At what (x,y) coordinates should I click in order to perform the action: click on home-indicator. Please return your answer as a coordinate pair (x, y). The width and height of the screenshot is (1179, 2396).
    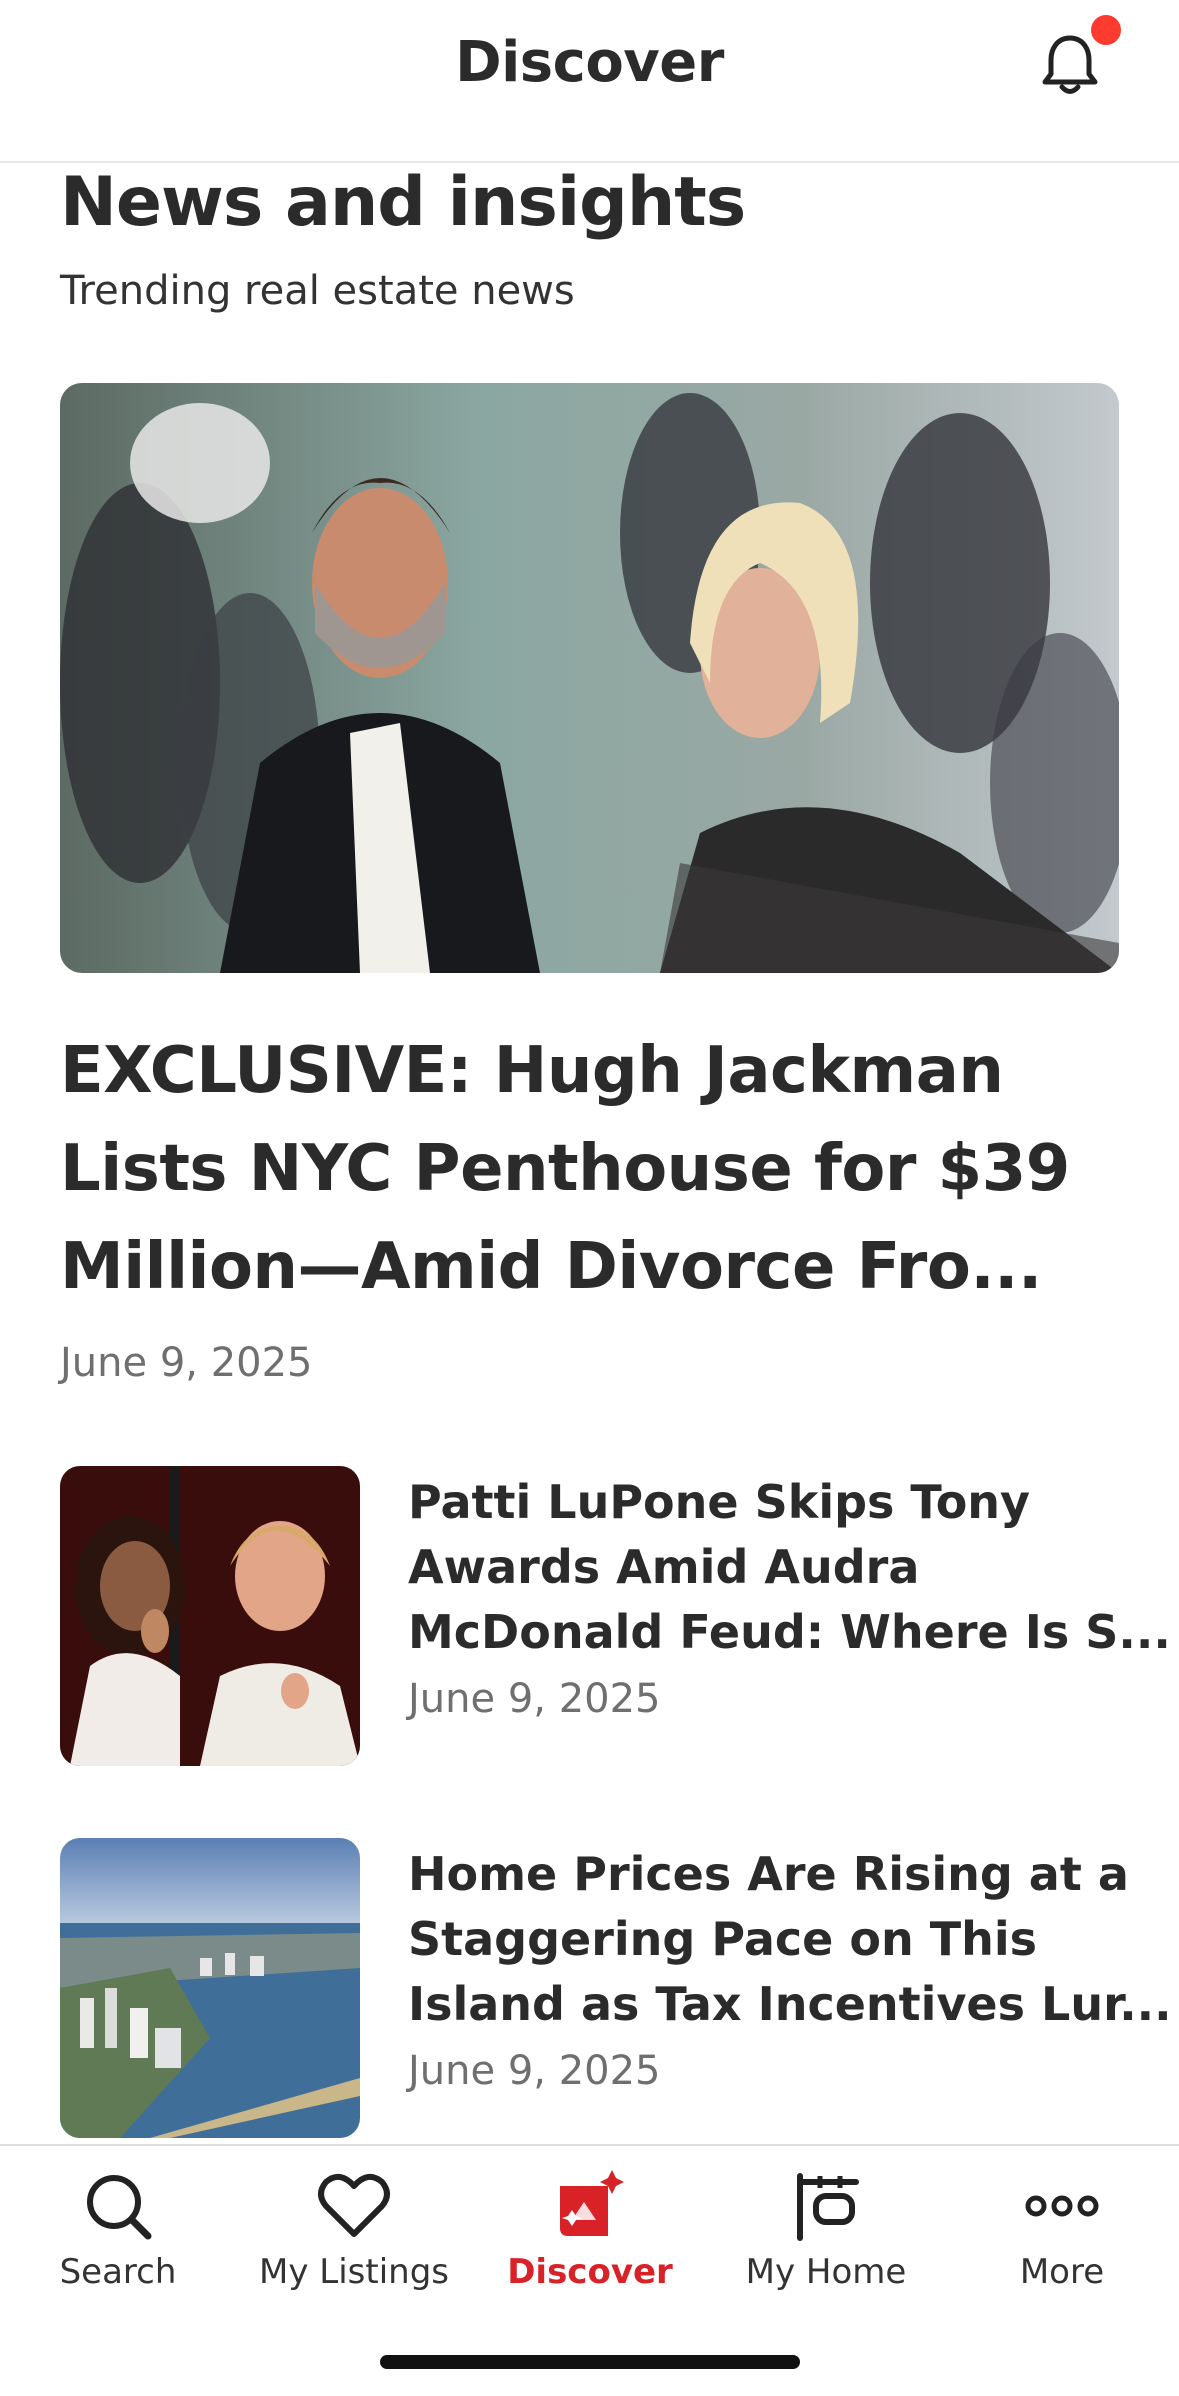
    Looking at the image, I should click on (590, 2362).